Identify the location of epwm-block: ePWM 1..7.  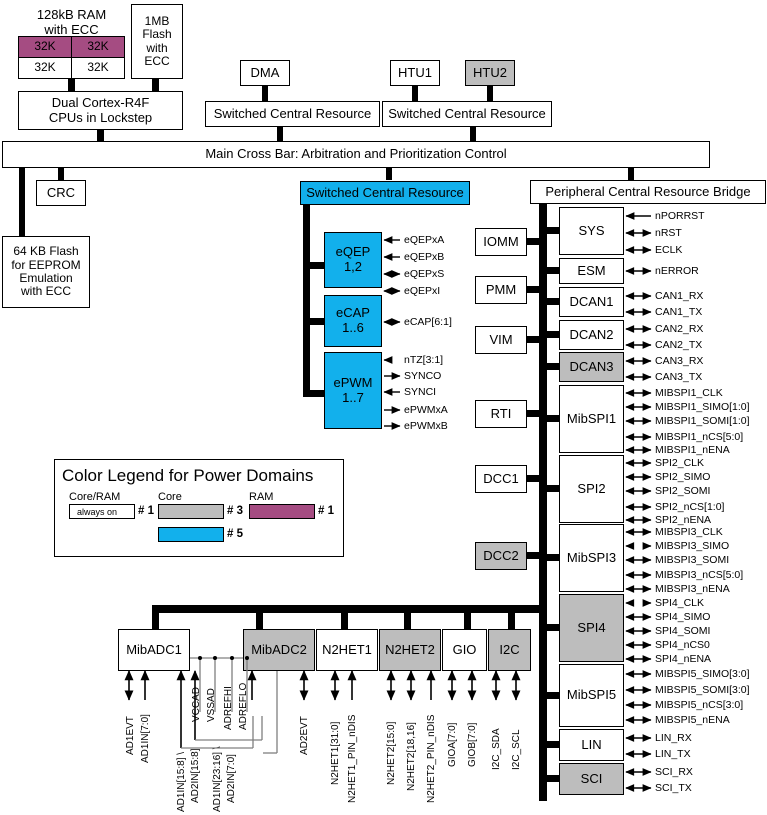
(353, 390).